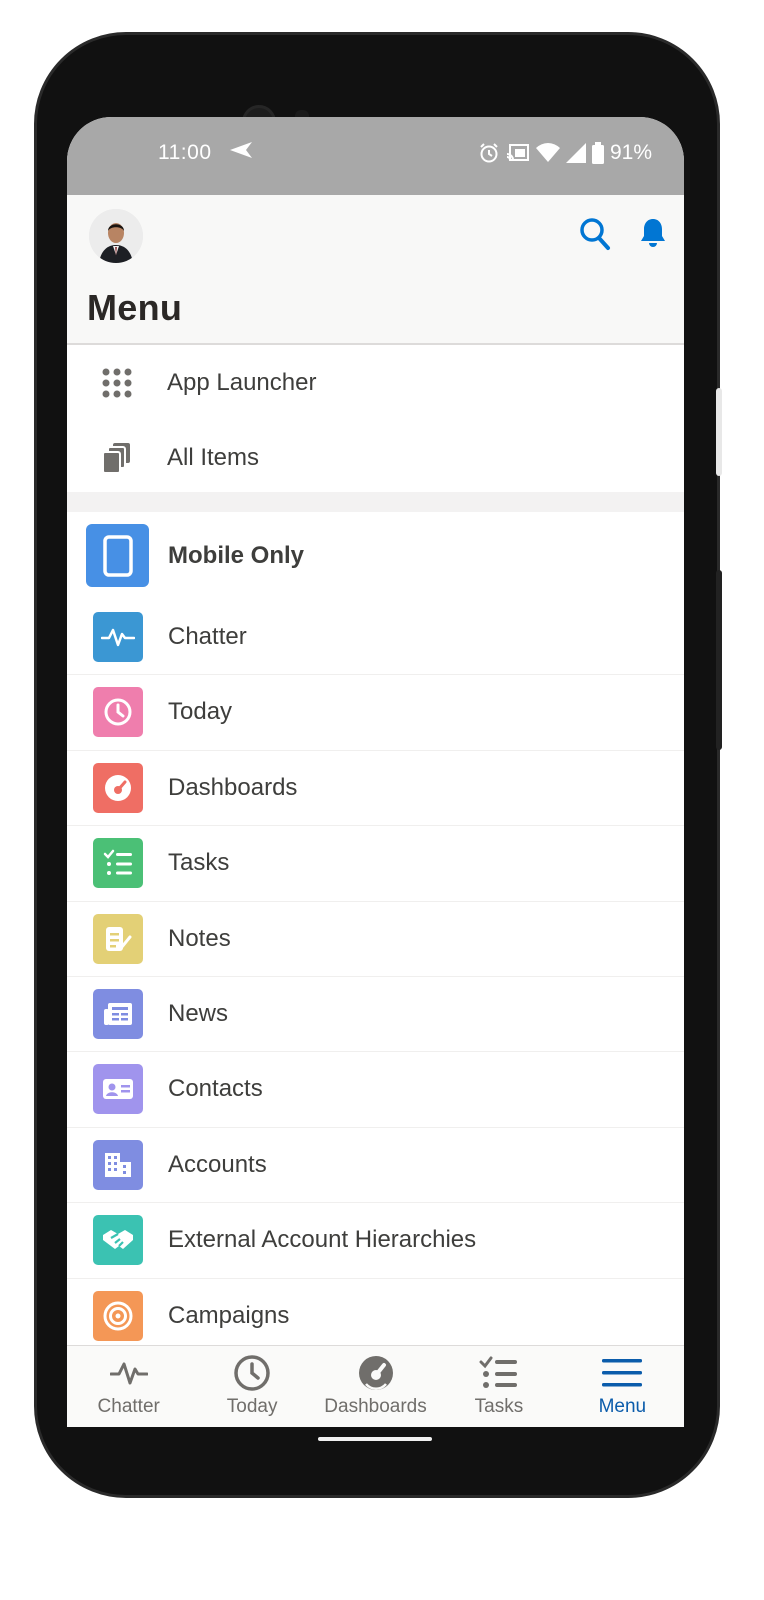 Image resolution: width=764 pixels, height=1600 pixels. I want to click on battery-percent: 91%, so click(630, 152).